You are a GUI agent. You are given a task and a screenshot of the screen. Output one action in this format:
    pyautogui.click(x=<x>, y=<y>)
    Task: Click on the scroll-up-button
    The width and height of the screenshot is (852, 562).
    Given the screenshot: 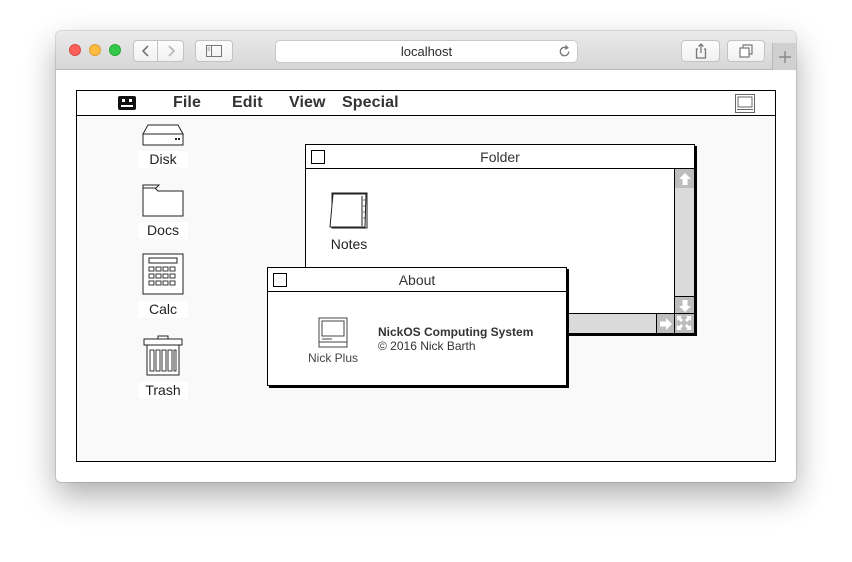 What is the action you would take?
    pyautogui.click(x=684, y=178)
    